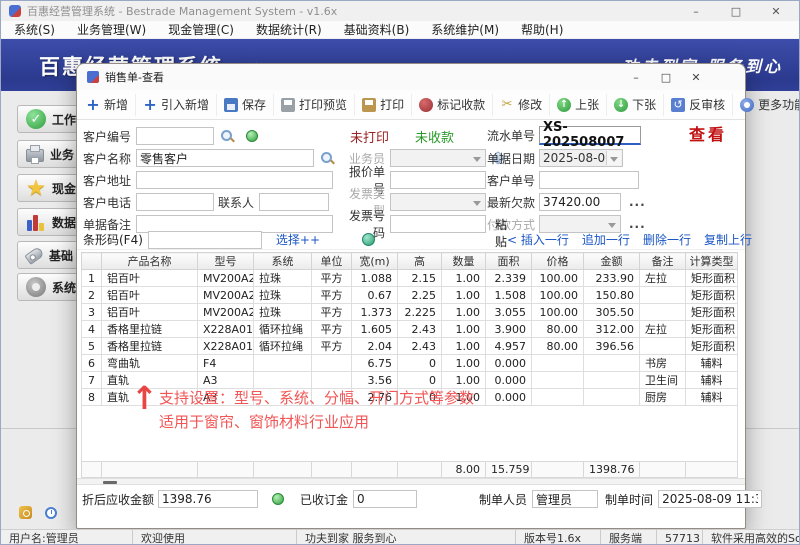  What do you see at coordinates (696, 11) in the screenshot?
I see `minimize-button: –` at bounding box center [696, 11].